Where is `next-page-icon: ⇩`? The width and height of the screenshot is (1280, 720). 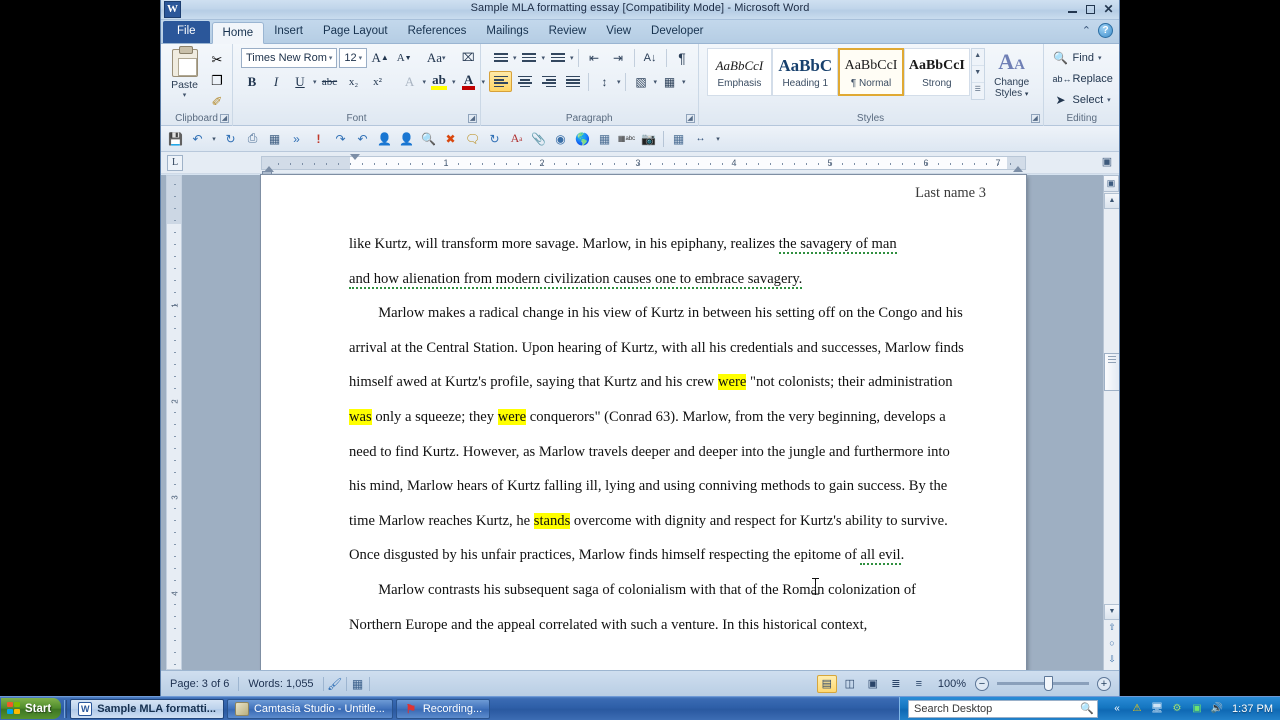 next-page-icon: ⇩ is located at coordinates (1111, 660).